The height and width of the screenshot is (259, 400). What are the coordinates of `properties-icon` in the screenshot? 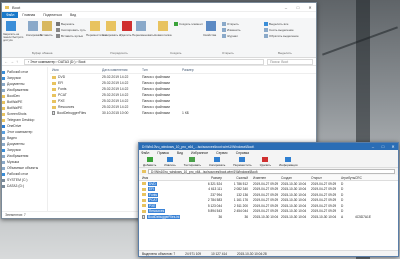 It's located at (211, 26).